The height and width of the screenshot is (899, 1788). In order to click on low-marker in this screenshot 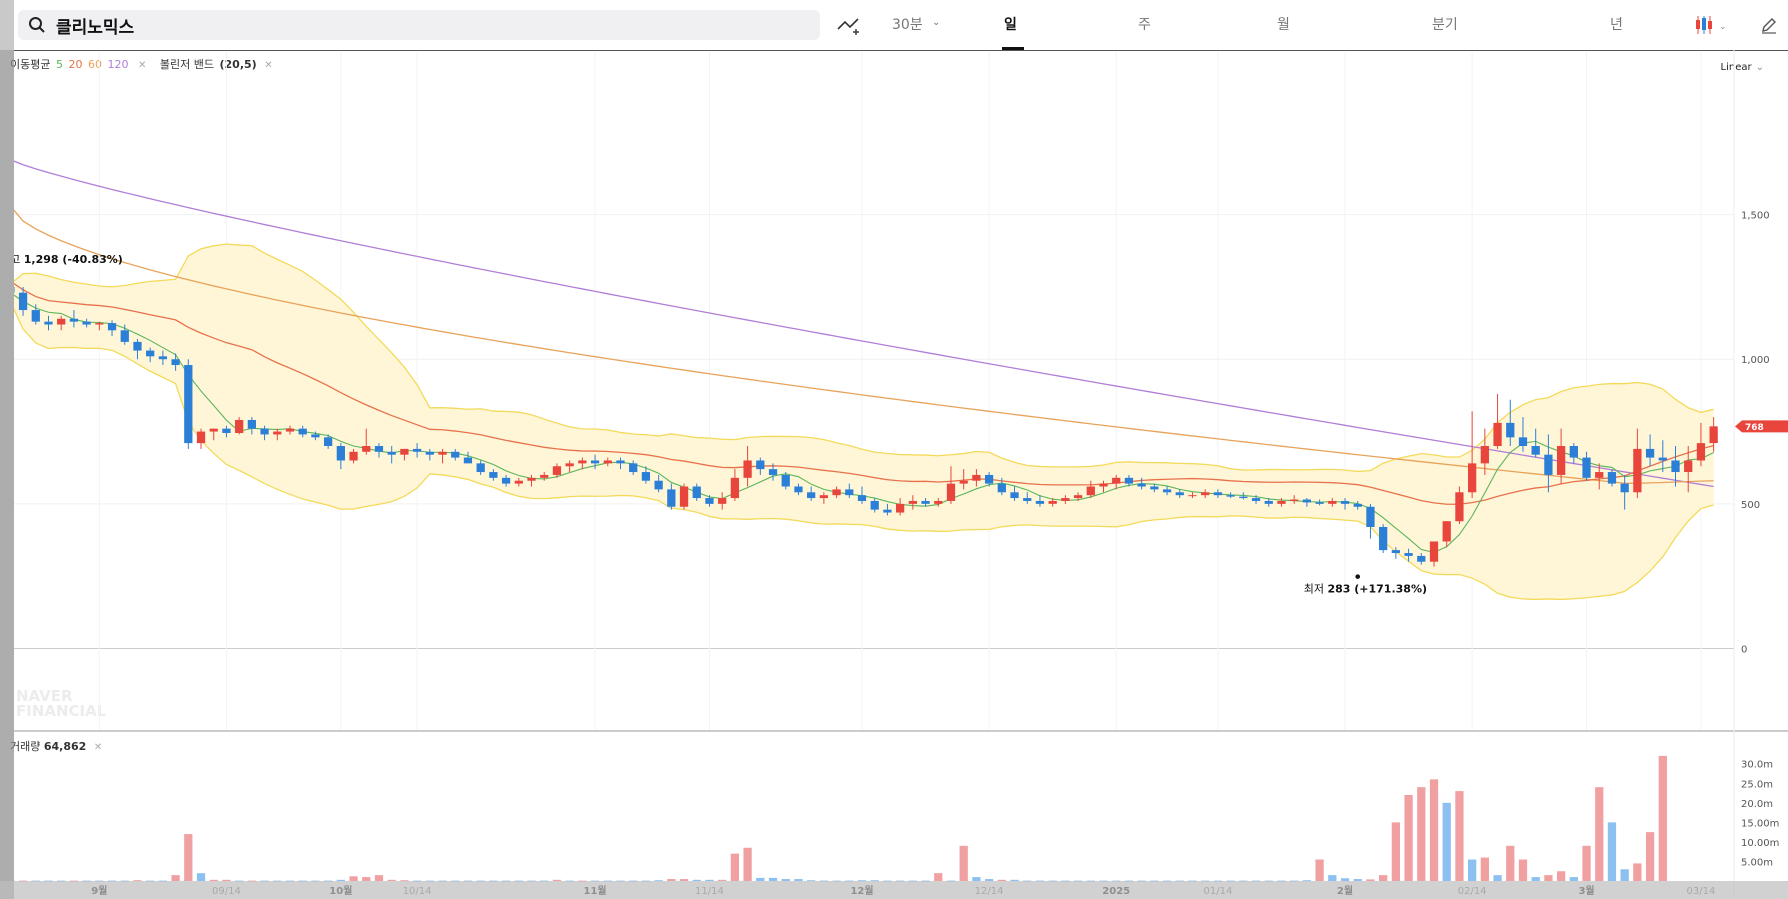, I will do `click(1358, 576)`.